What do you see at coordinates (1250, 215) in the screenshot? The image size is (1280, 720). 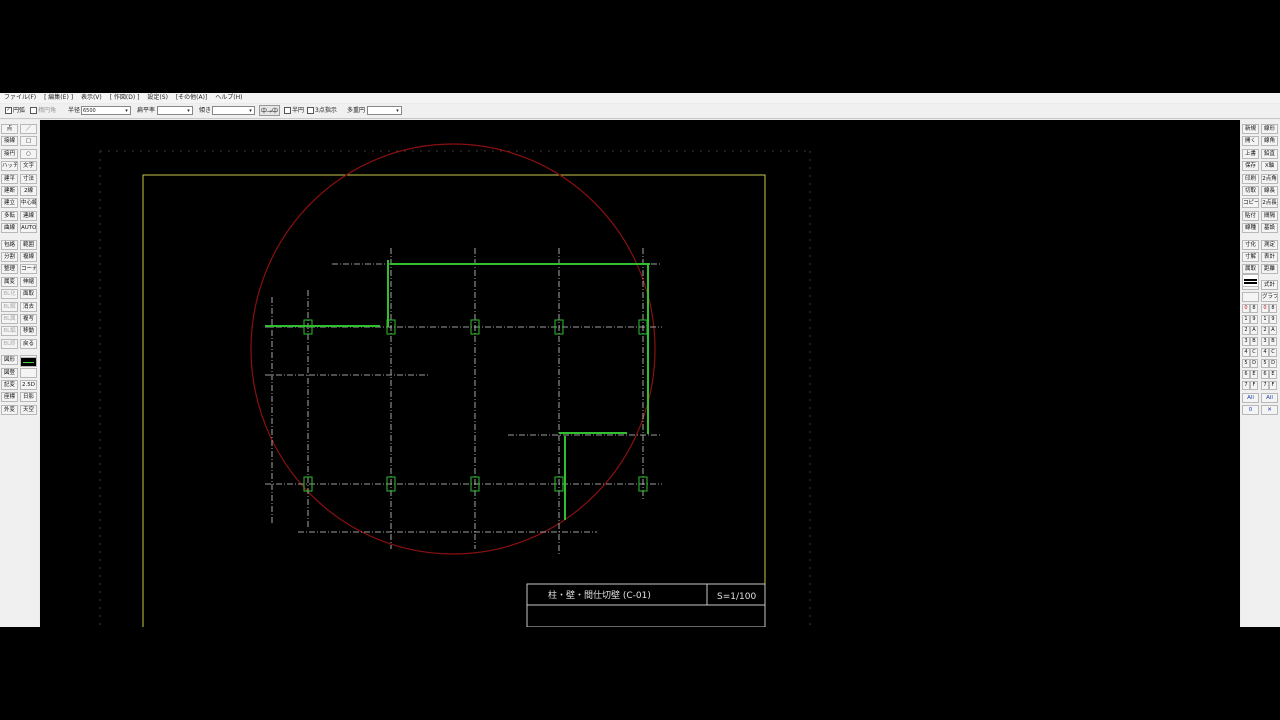 I see `right-tool-7-0: 貼付` at bounding box center [1250, 215].